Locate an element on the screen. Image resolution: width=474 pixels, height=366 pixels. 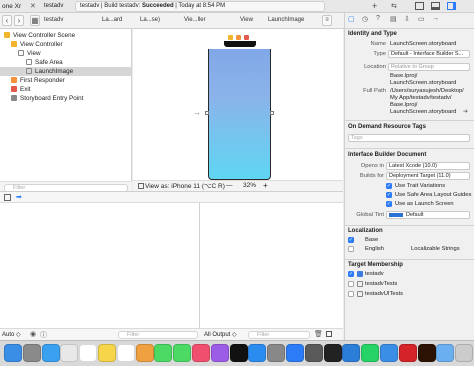
breadcrumb-0: testadv is located at coordinates (53, 20).